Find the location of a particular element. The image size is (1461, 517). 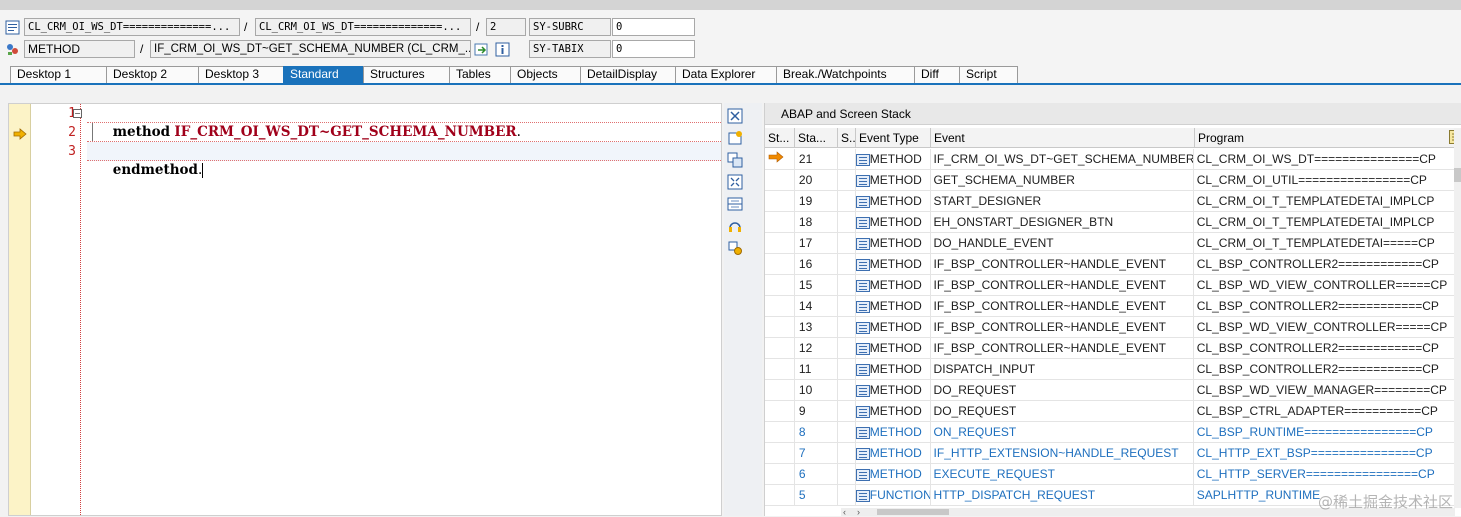

tab-objects: Objects is located at coordinates (545, 74).